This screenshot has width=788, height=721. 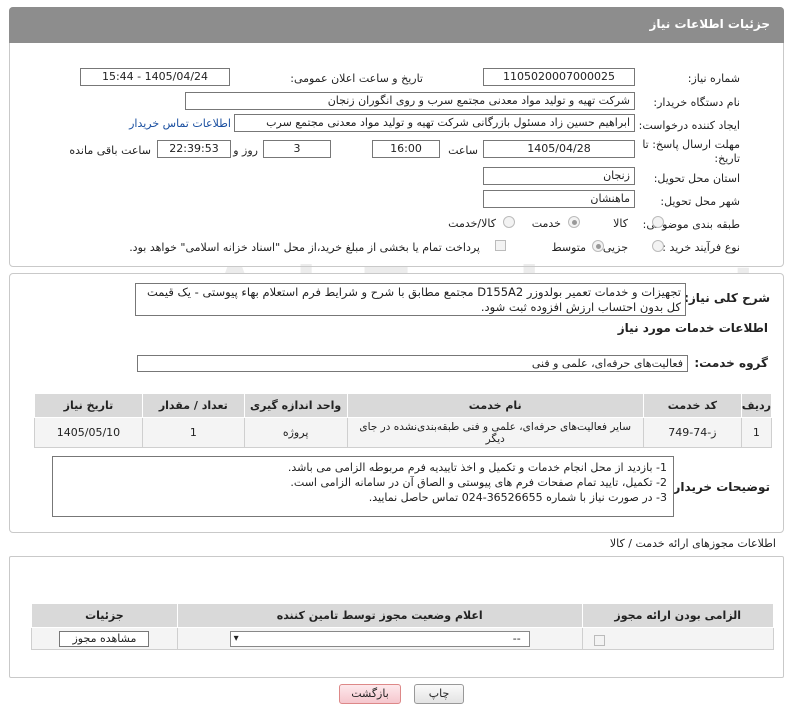 I want to click on col-unit: واحد اندازه گیری, so click(x=295, y=405).